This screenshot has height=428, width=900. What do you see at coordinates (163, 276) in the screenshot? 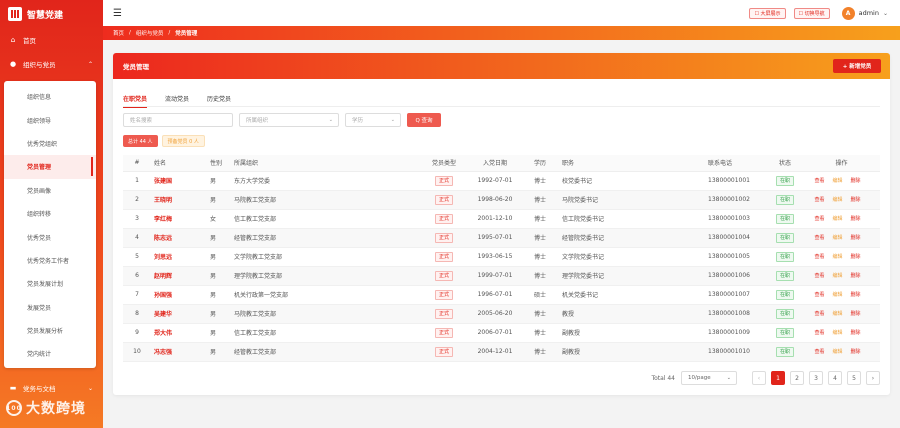
I see `member-name-link: 赵明辉` at bounding box center [163, 276].